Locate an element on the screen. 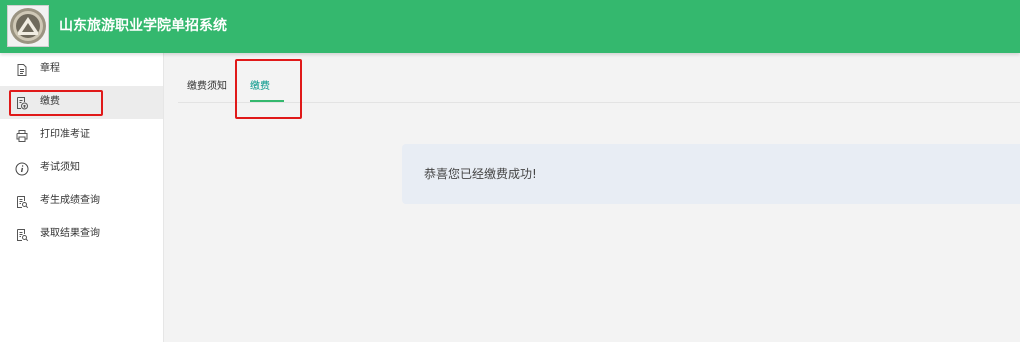  school-seal-logo is located at coordinates (28, 26).